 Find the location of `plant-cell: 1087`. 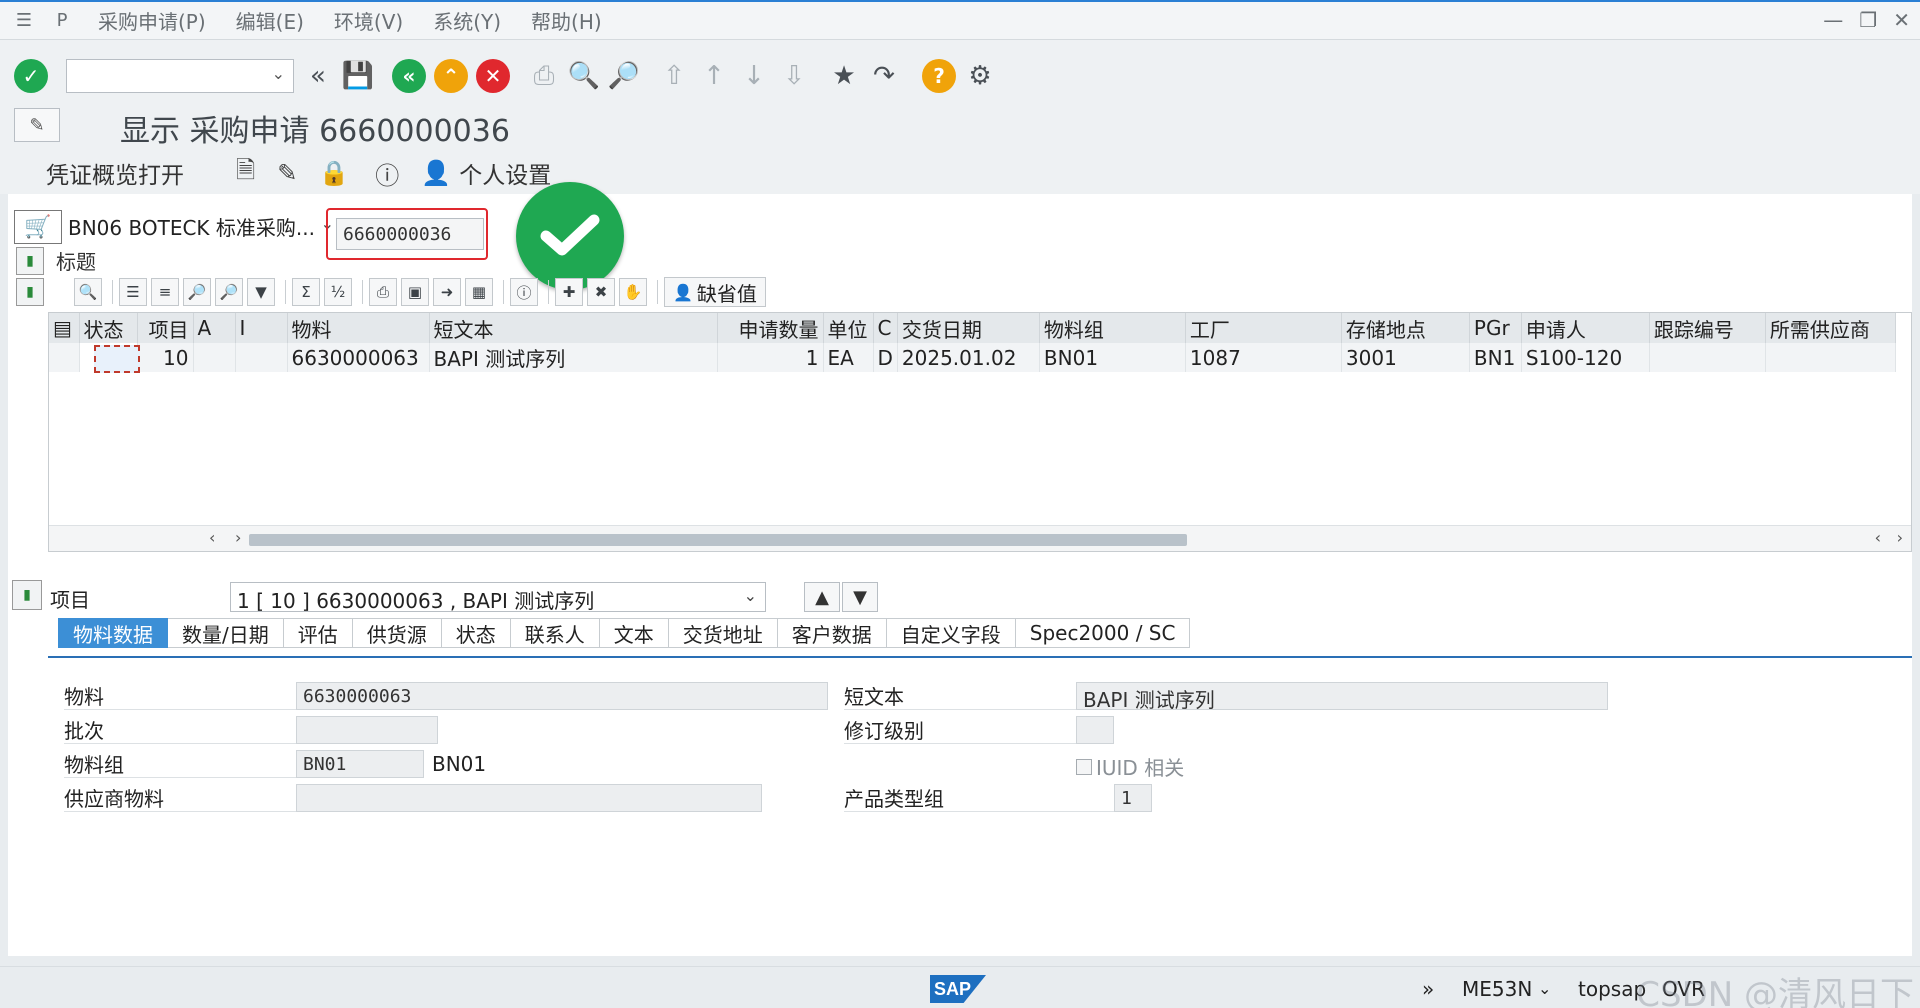

plant-cell: 1087 is located at coordinates (1263, 357).